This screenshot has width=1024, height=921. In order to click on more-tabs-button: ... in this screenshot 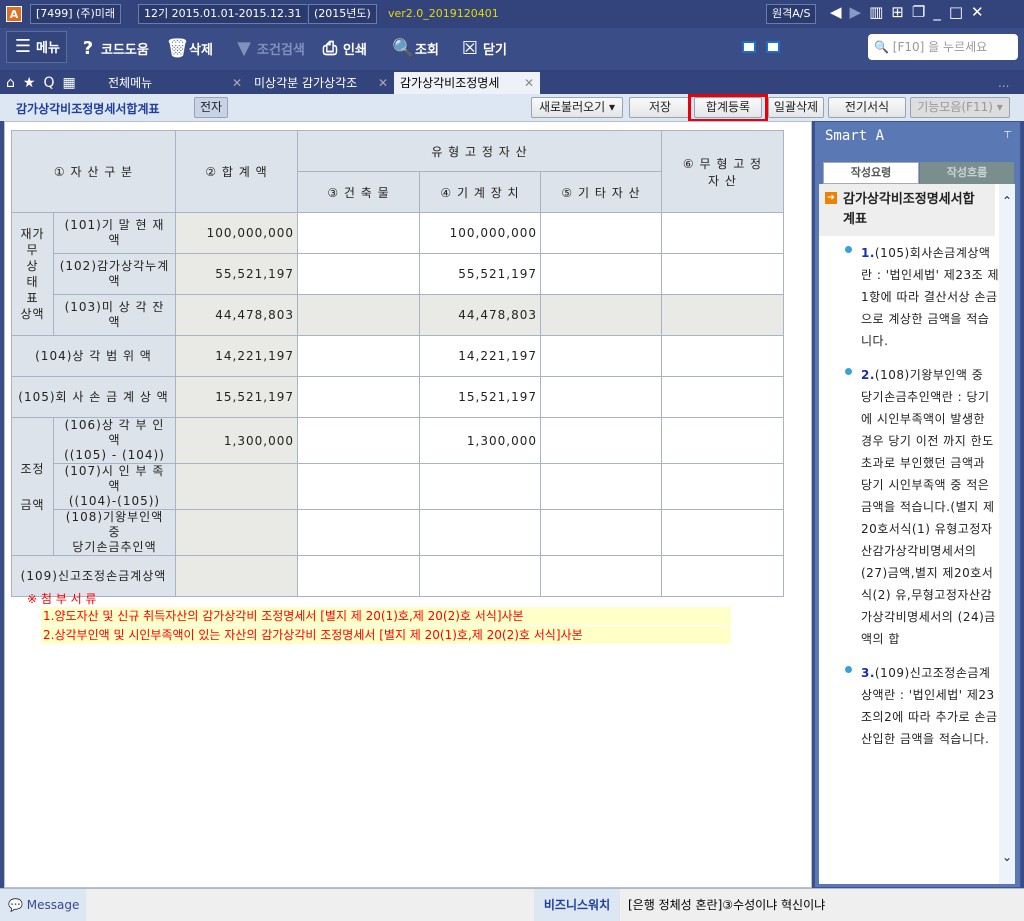, I will do `click(1003, 83)`.